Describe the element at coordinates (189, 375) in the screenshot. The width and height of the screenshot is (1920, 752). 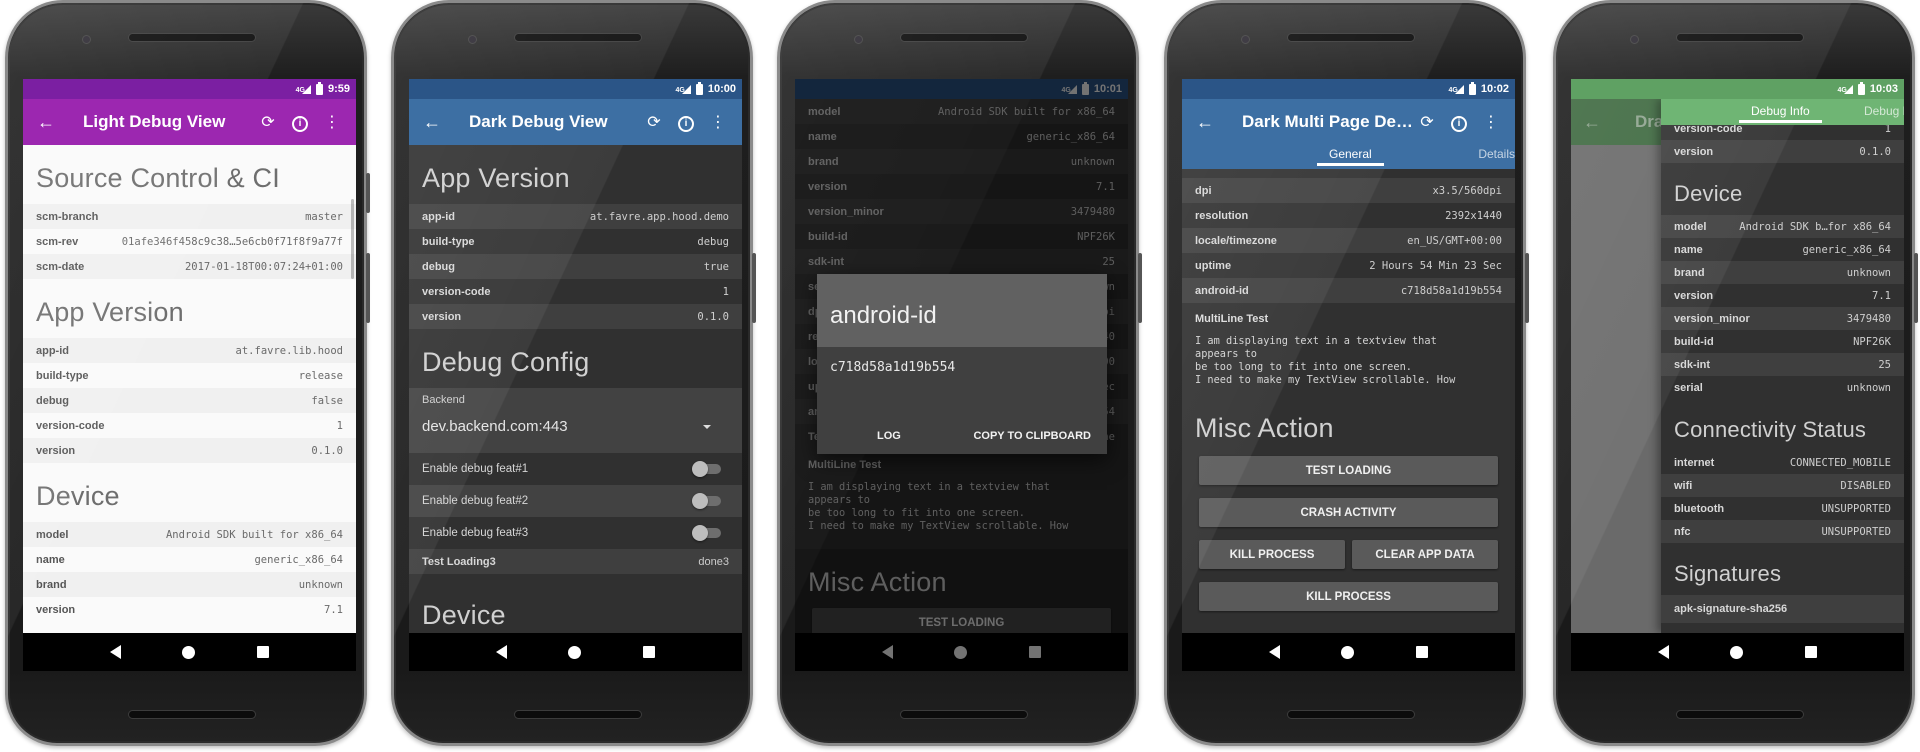
I see `table-row: build-type release` at that location.